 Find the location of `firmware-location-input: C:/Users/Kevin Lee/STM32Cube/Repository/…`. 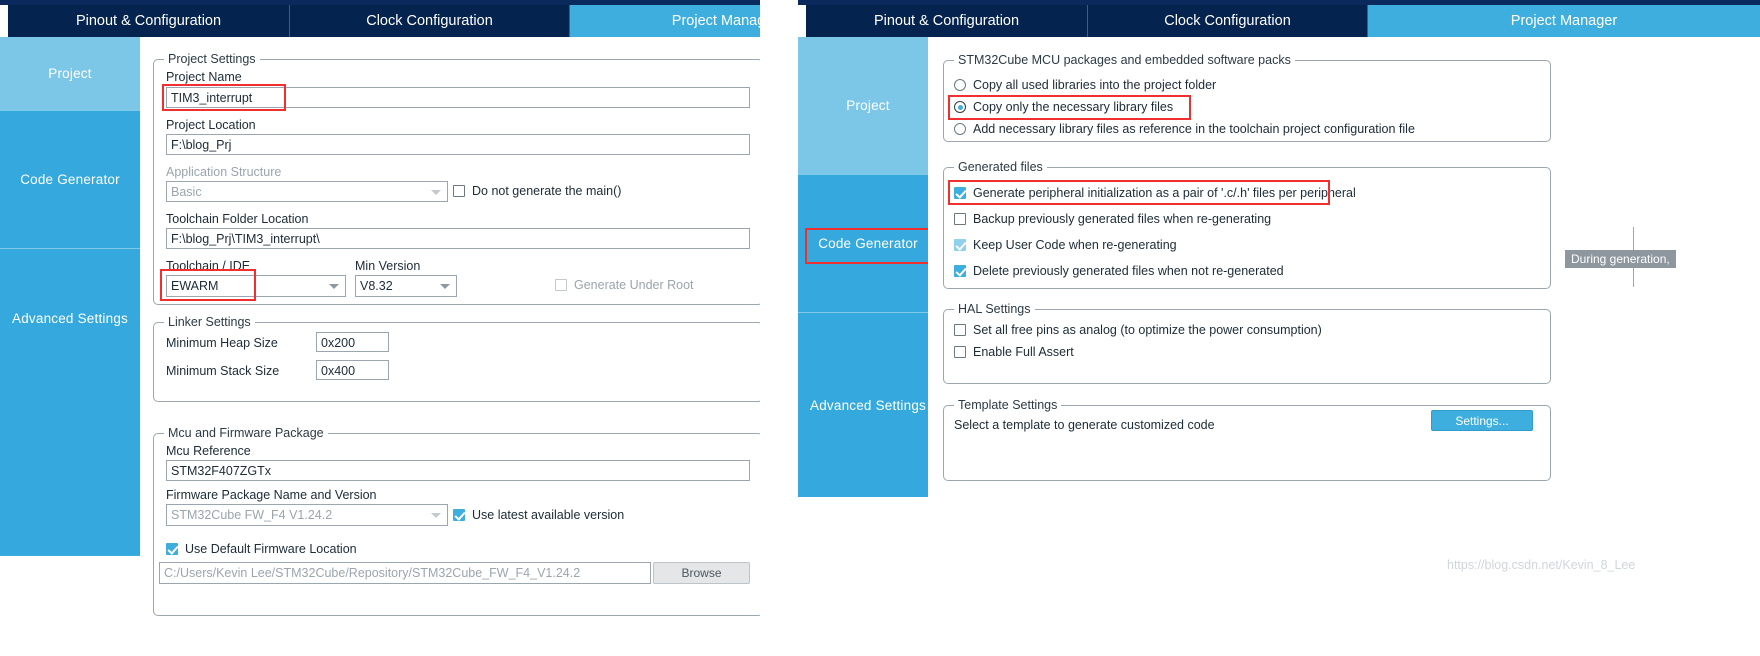

firmware-location-input: C:/Users/Kevin Lee/STM32Cube/Repository/… is located at coordinates (405, 573).